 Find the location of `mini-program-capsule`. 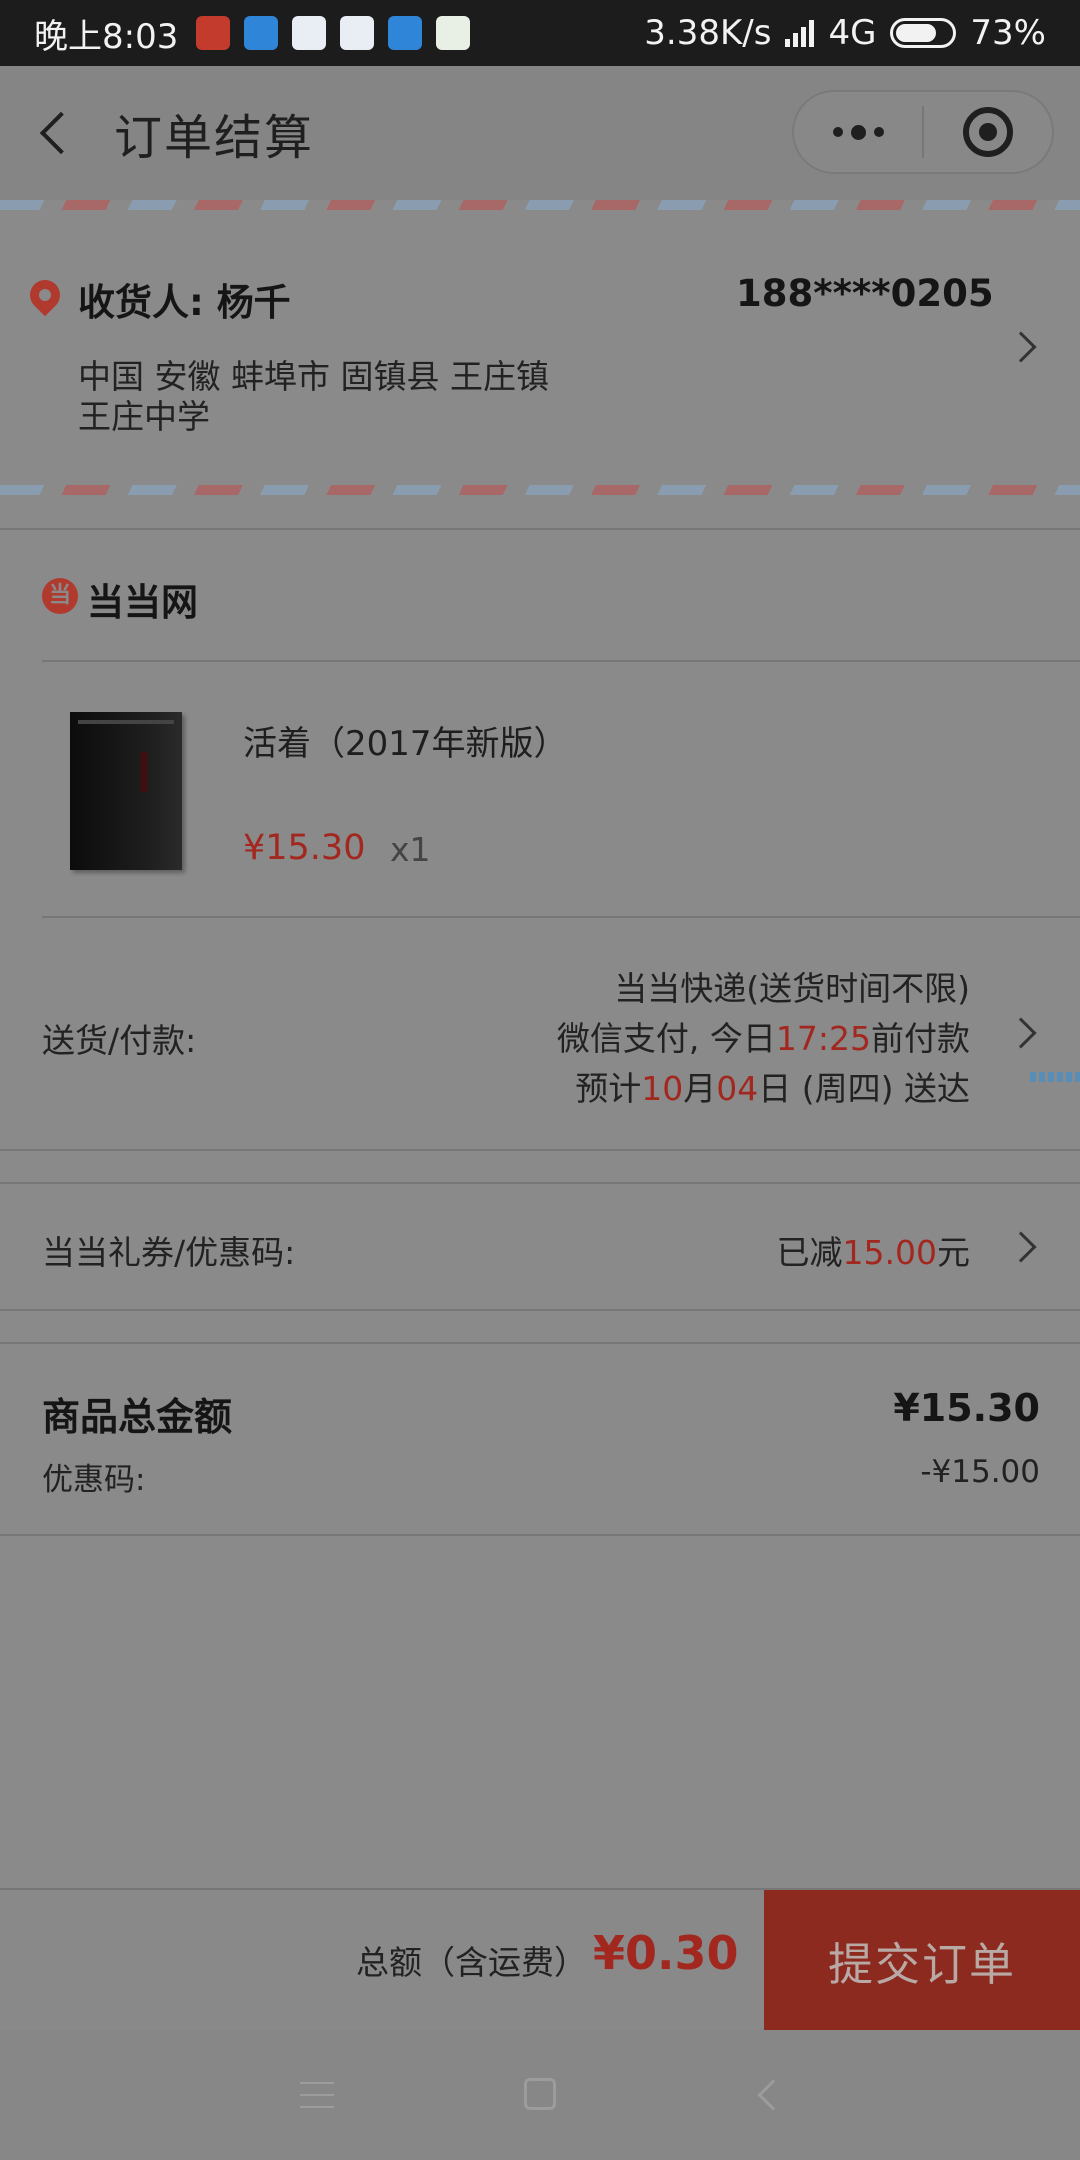

mini-program-capsule is located at coordinates (923, 132).